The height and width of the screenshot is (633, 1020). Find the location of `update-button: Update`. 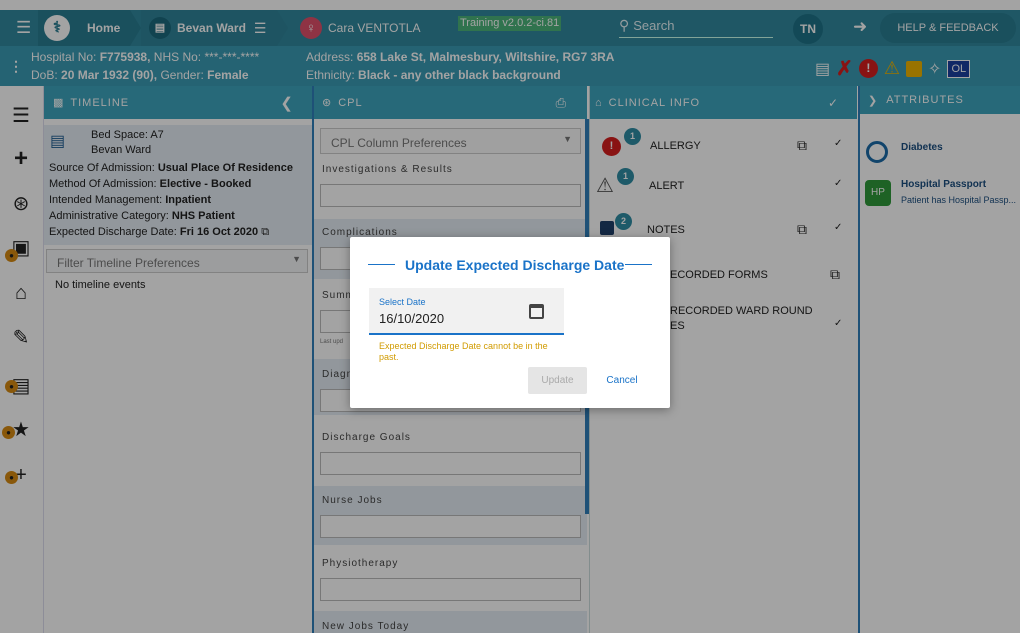

update-button: Update is located at coordinates (557, 380).